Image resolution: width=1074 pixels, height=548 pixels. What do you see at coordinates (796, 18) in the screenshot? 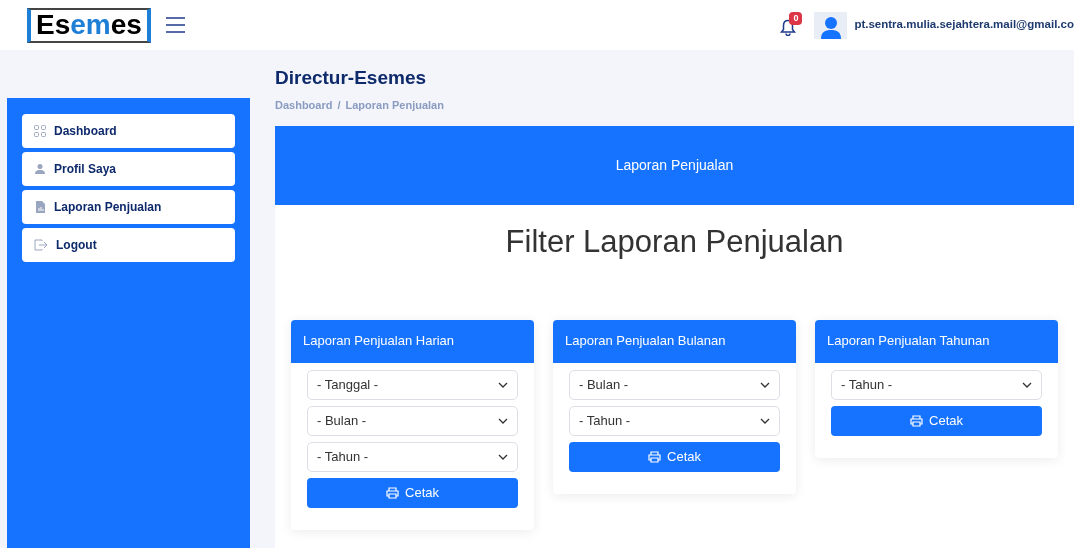
I see `notification-badge: 0` at bounding box center [796, 18].